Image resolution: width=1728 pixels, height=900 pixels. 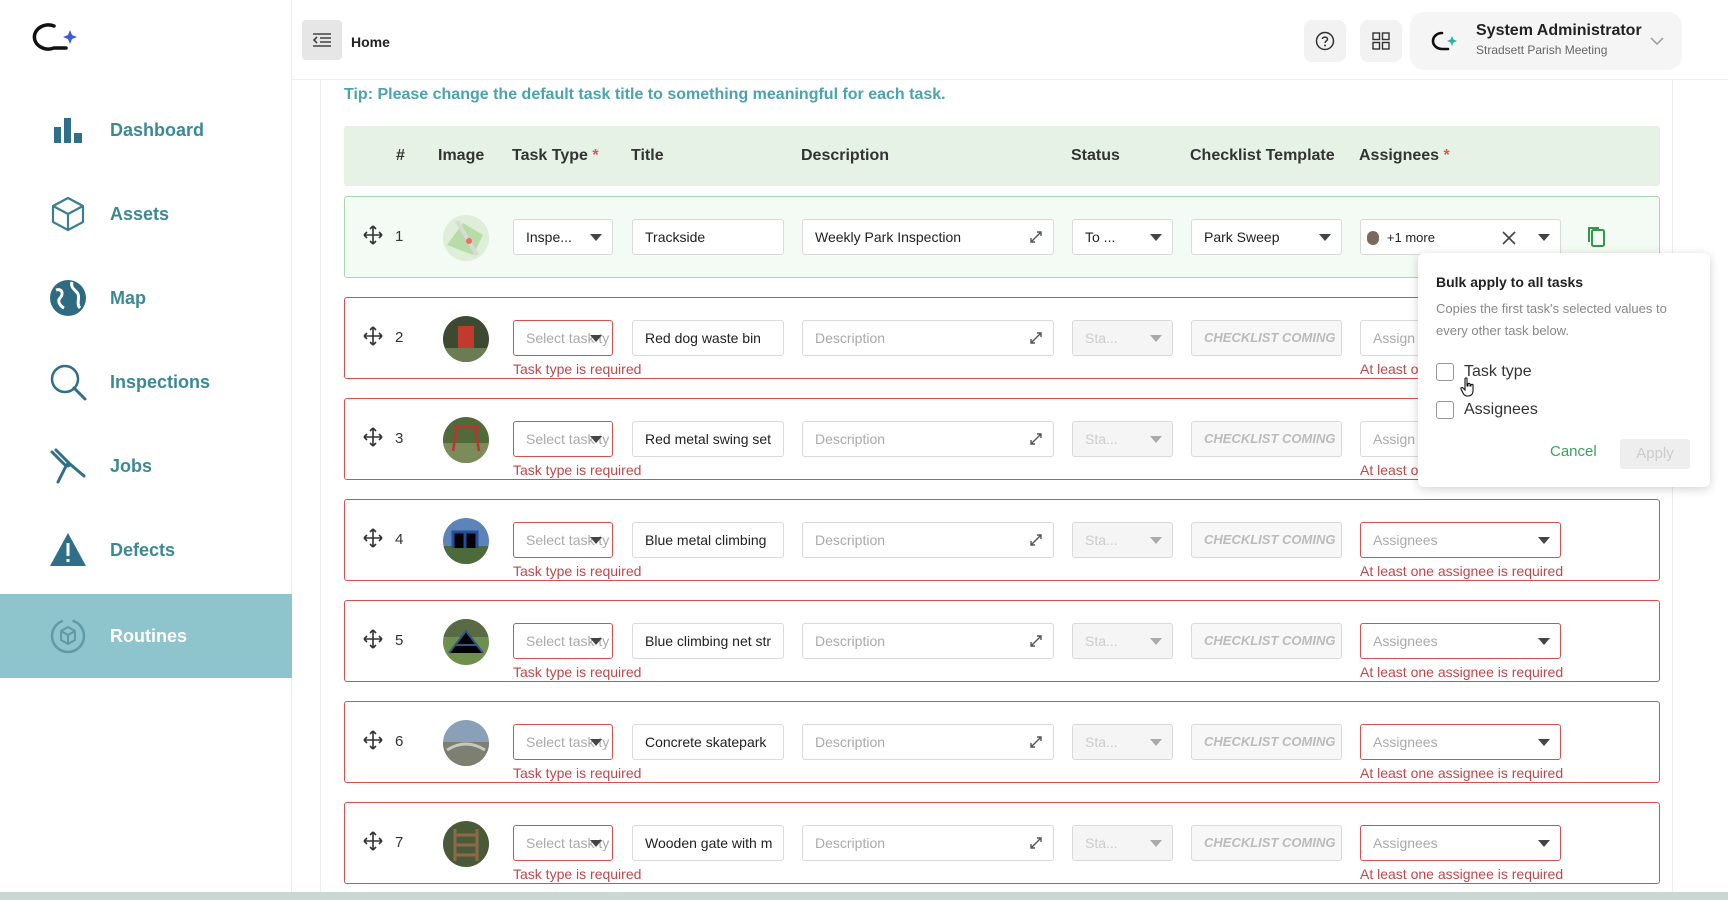 I want to click on magnifier-icon, so click(x=68, y=382).